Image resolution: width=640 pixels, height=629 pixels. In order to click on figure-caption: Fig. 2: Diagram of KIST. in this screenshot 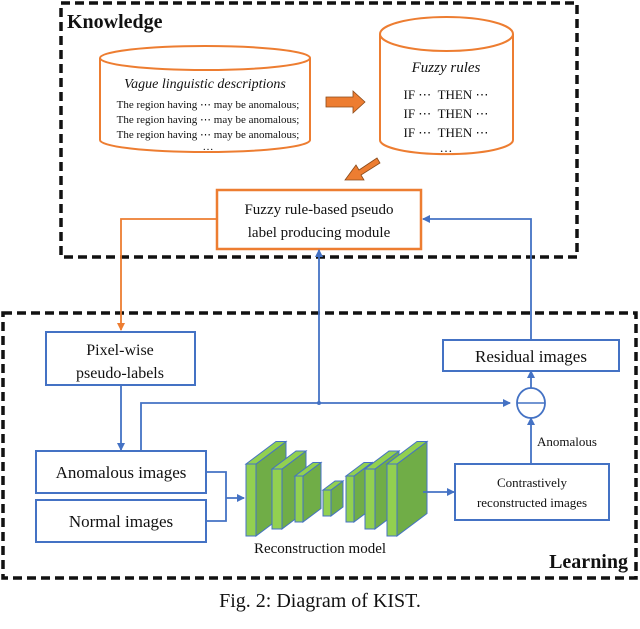, I will do `click(320, 601)`.